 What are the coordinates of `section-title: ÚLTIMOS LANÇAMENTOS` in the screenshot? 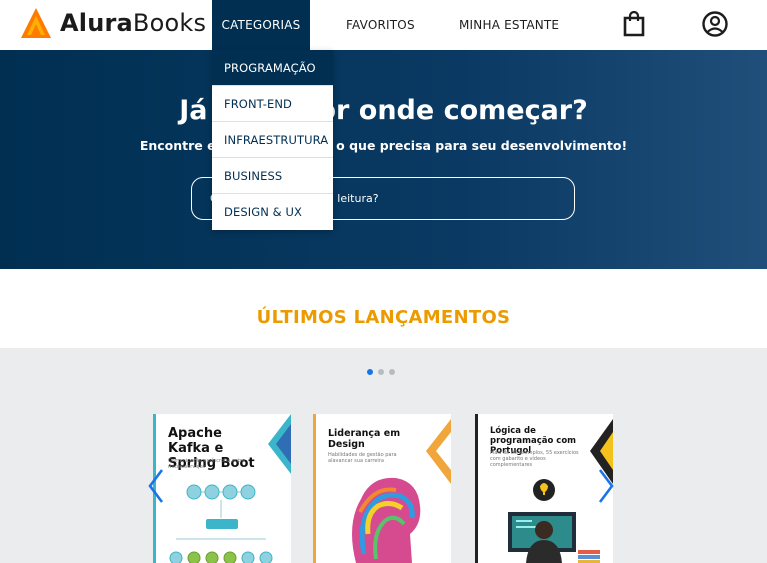 It's located at (383, 317).